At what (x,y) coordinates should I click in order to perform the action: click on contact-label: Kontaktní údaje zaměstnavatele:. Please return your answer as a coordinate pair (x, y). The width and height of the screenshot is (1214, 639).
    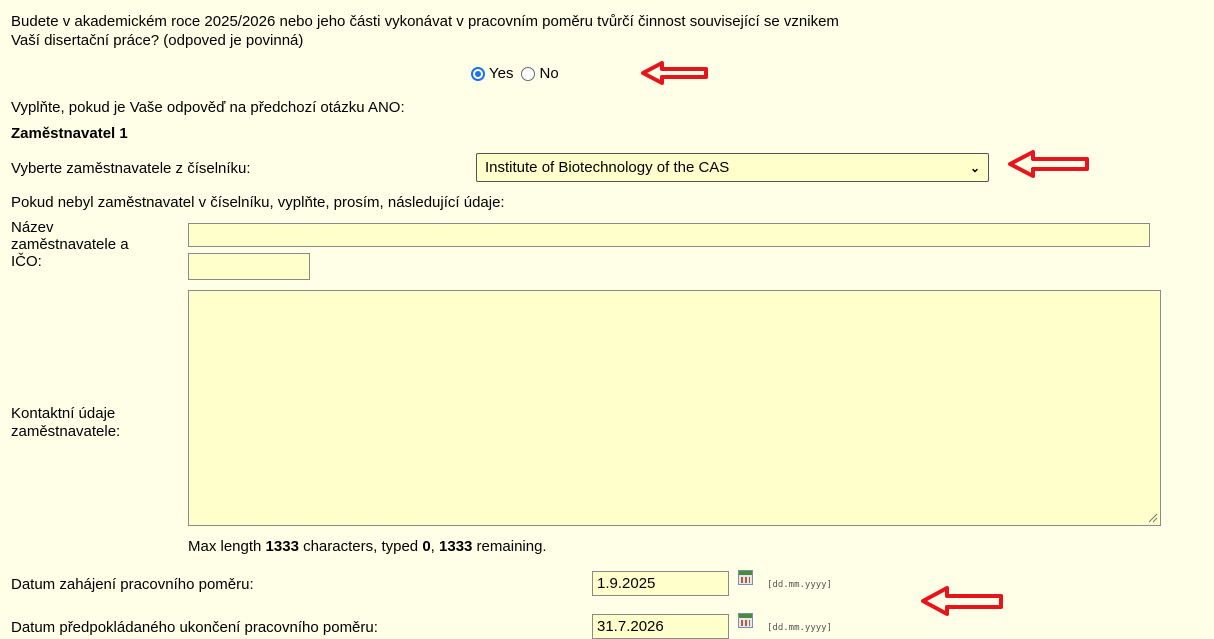
    Looking at the image, I should click on (65, 423).